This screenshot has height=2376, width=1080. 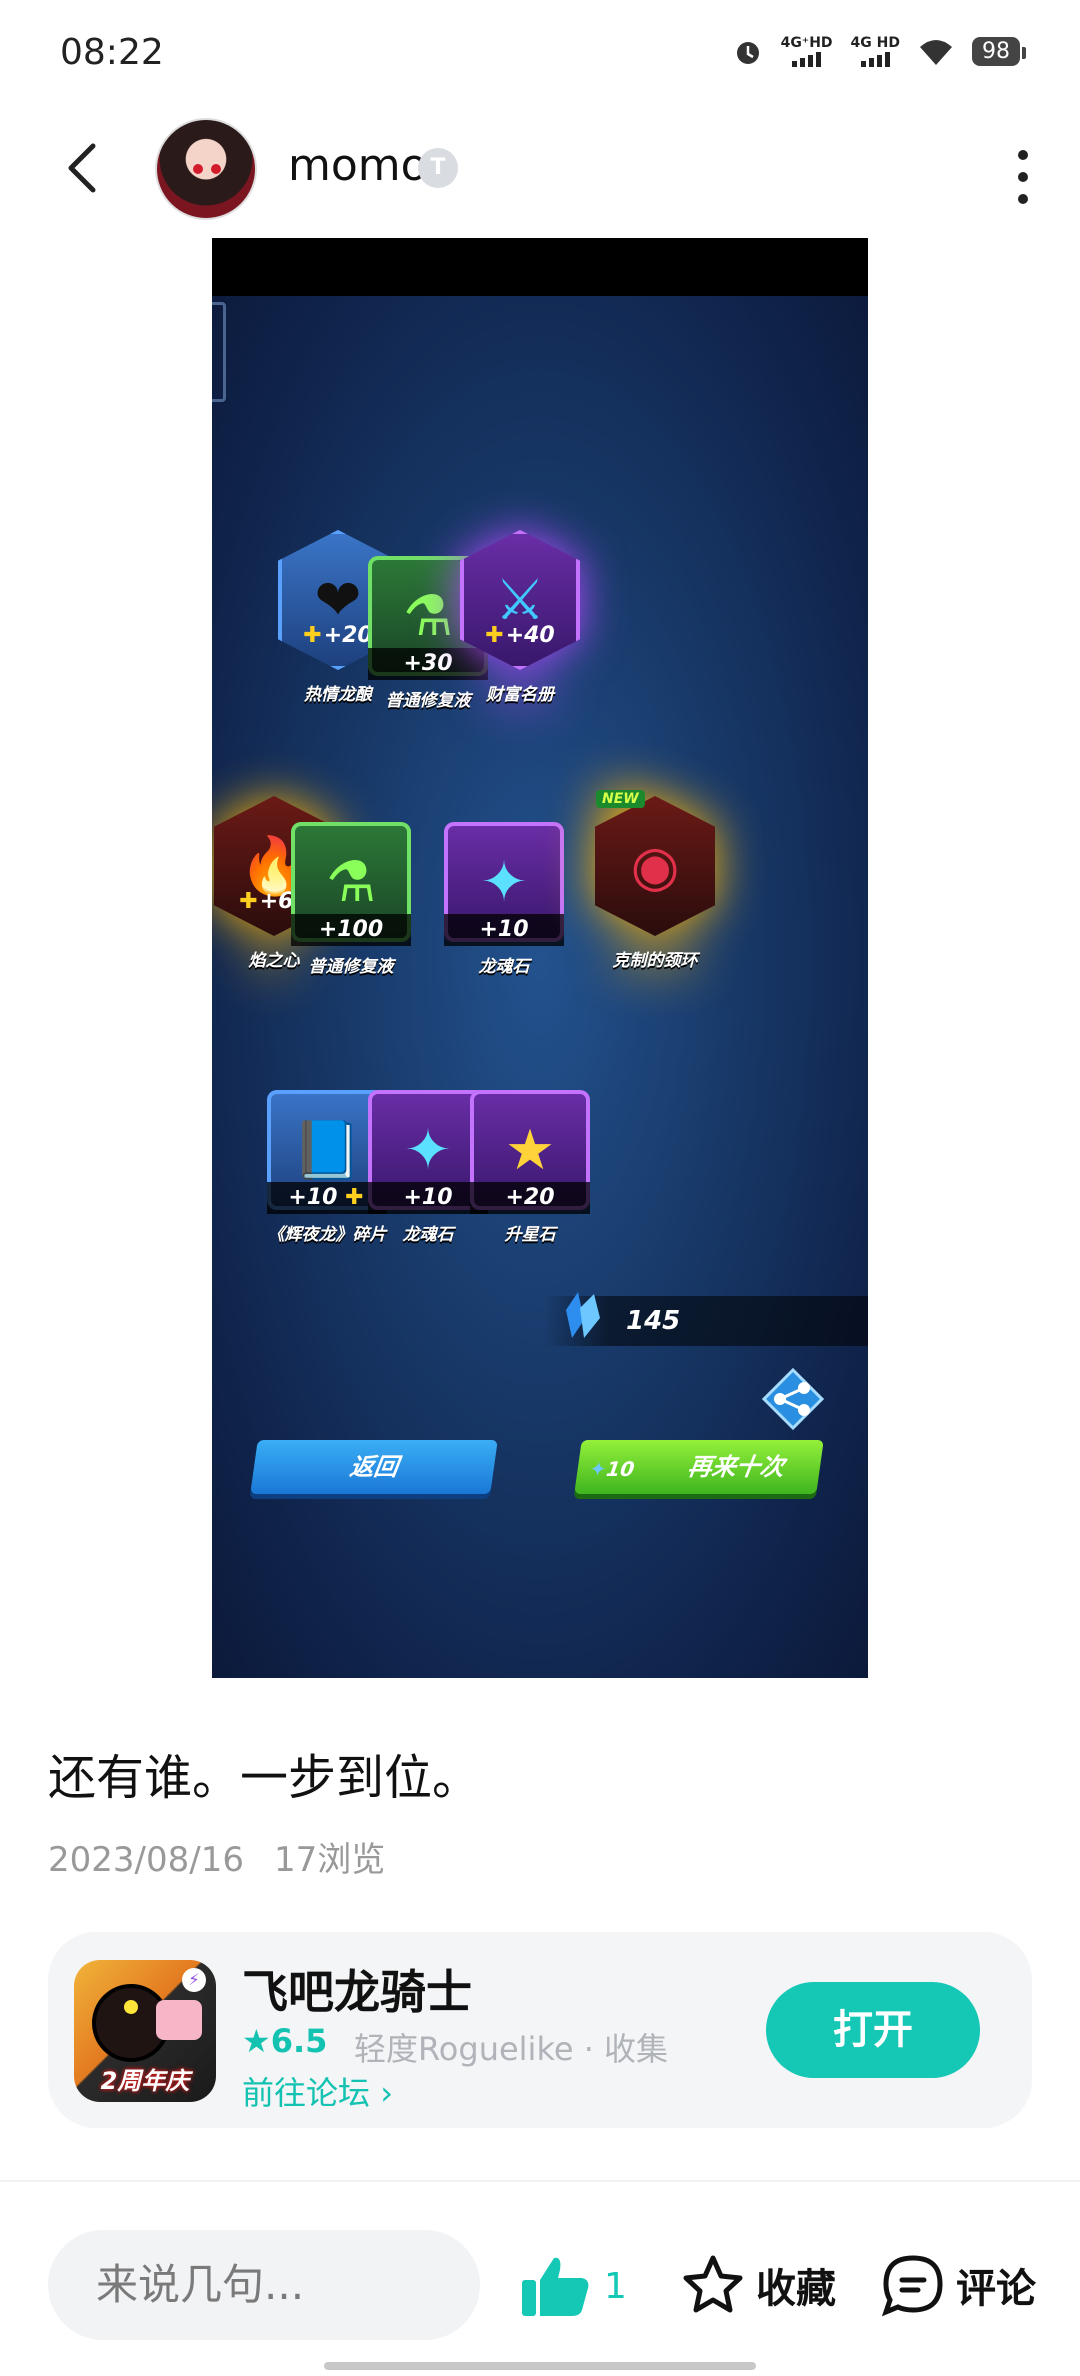 I want to click on reward-frame: ⚔ ✚+40, so click(x=520, y=600).